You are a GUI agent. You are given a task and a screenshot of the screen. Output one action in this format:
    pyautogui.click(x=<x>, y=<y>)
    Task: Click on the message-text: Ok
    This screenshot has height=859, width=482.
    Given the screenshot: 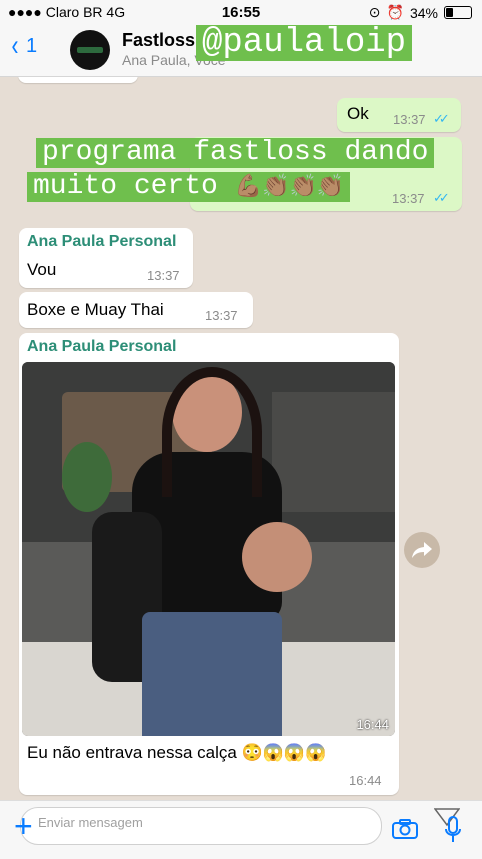 What is the action you would take?
    pyautogui.click(x=358, y=113)
    